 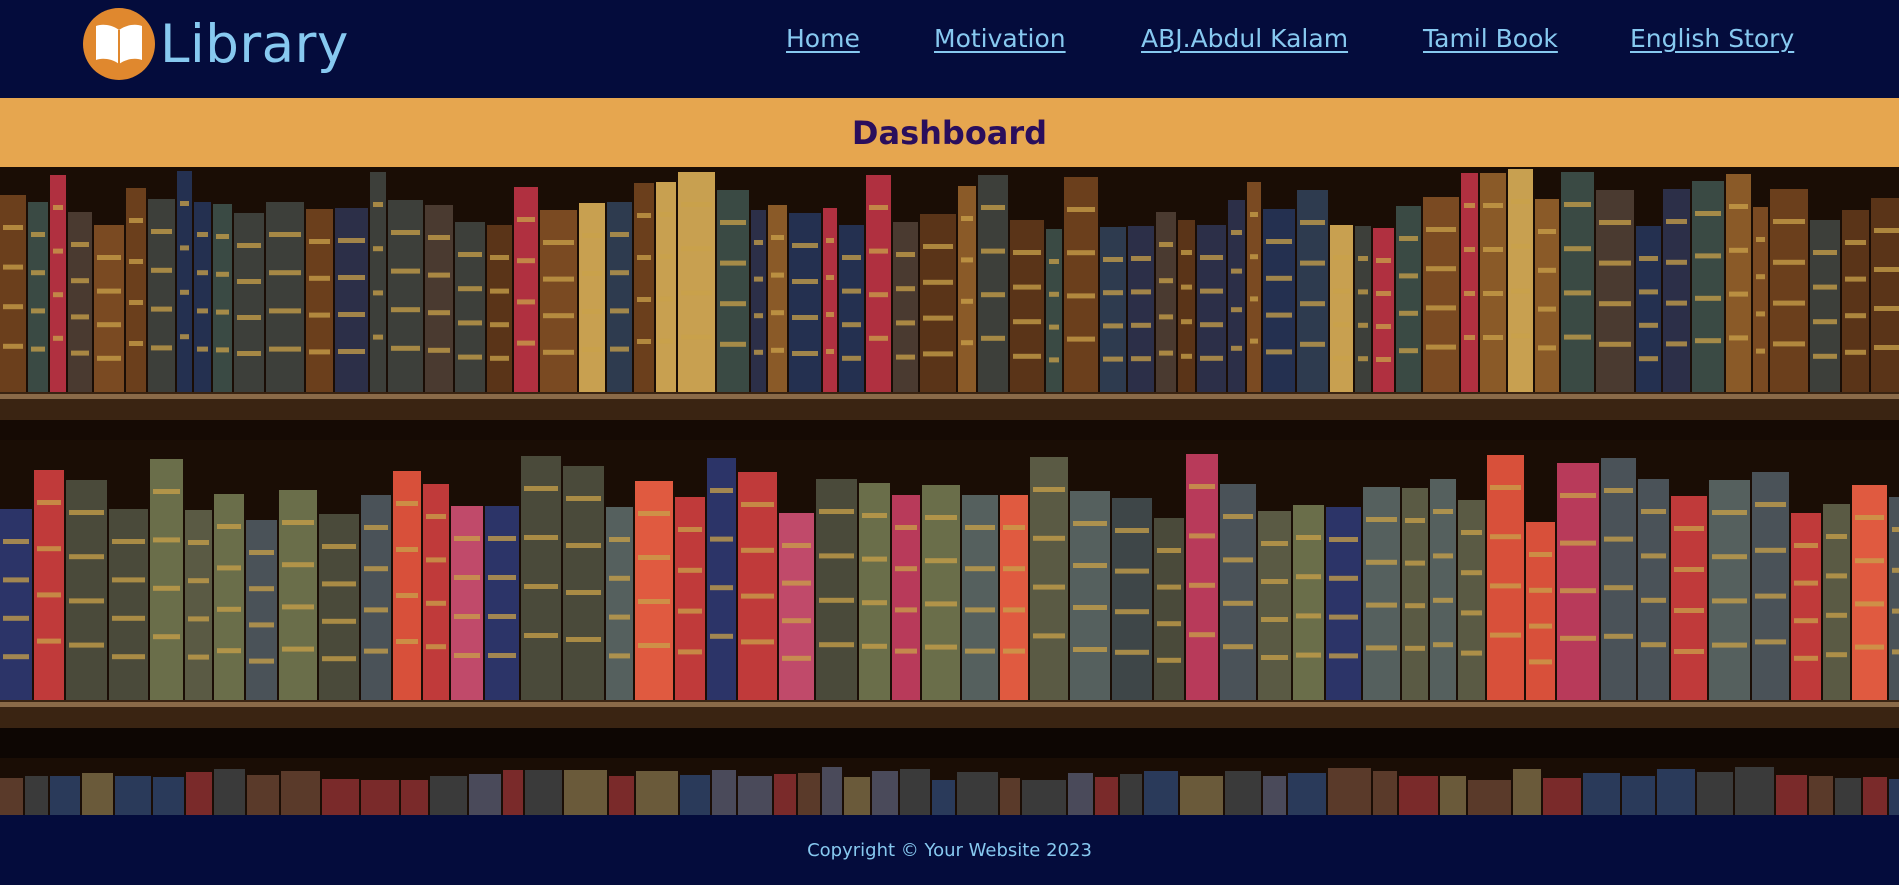 What do you see at coordinates (1000, 38) in the screenshot?
I see `nav-link-motivation: Motivation` at bounding box center [1000, 38].